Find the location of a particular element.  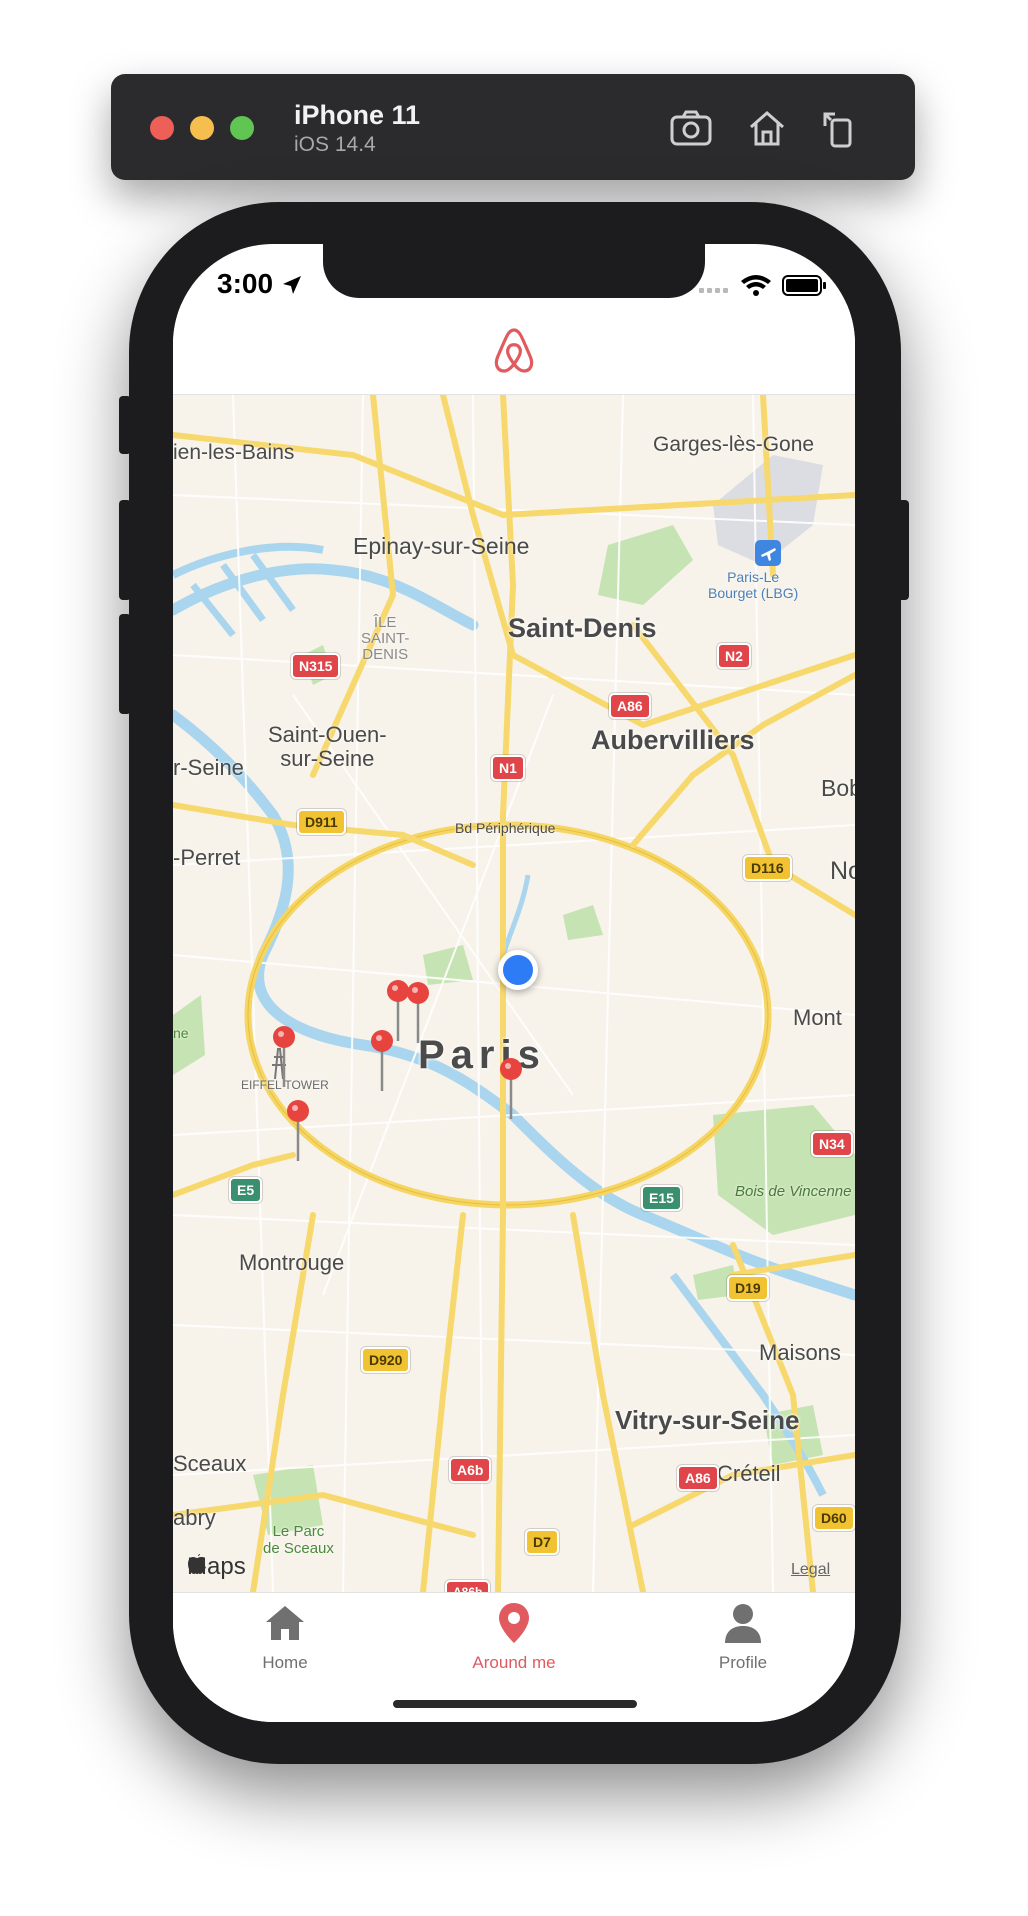

simulator-device-name: iPhone 11 is located at coordinates (357, 115).